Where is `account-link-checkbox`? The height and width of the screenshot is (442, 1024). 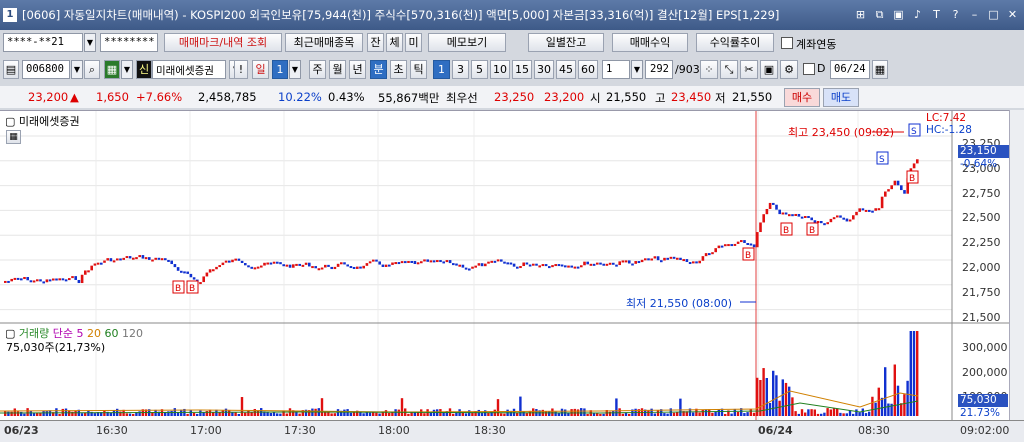
account-link-checkbox is located at coordinates (787, 43).